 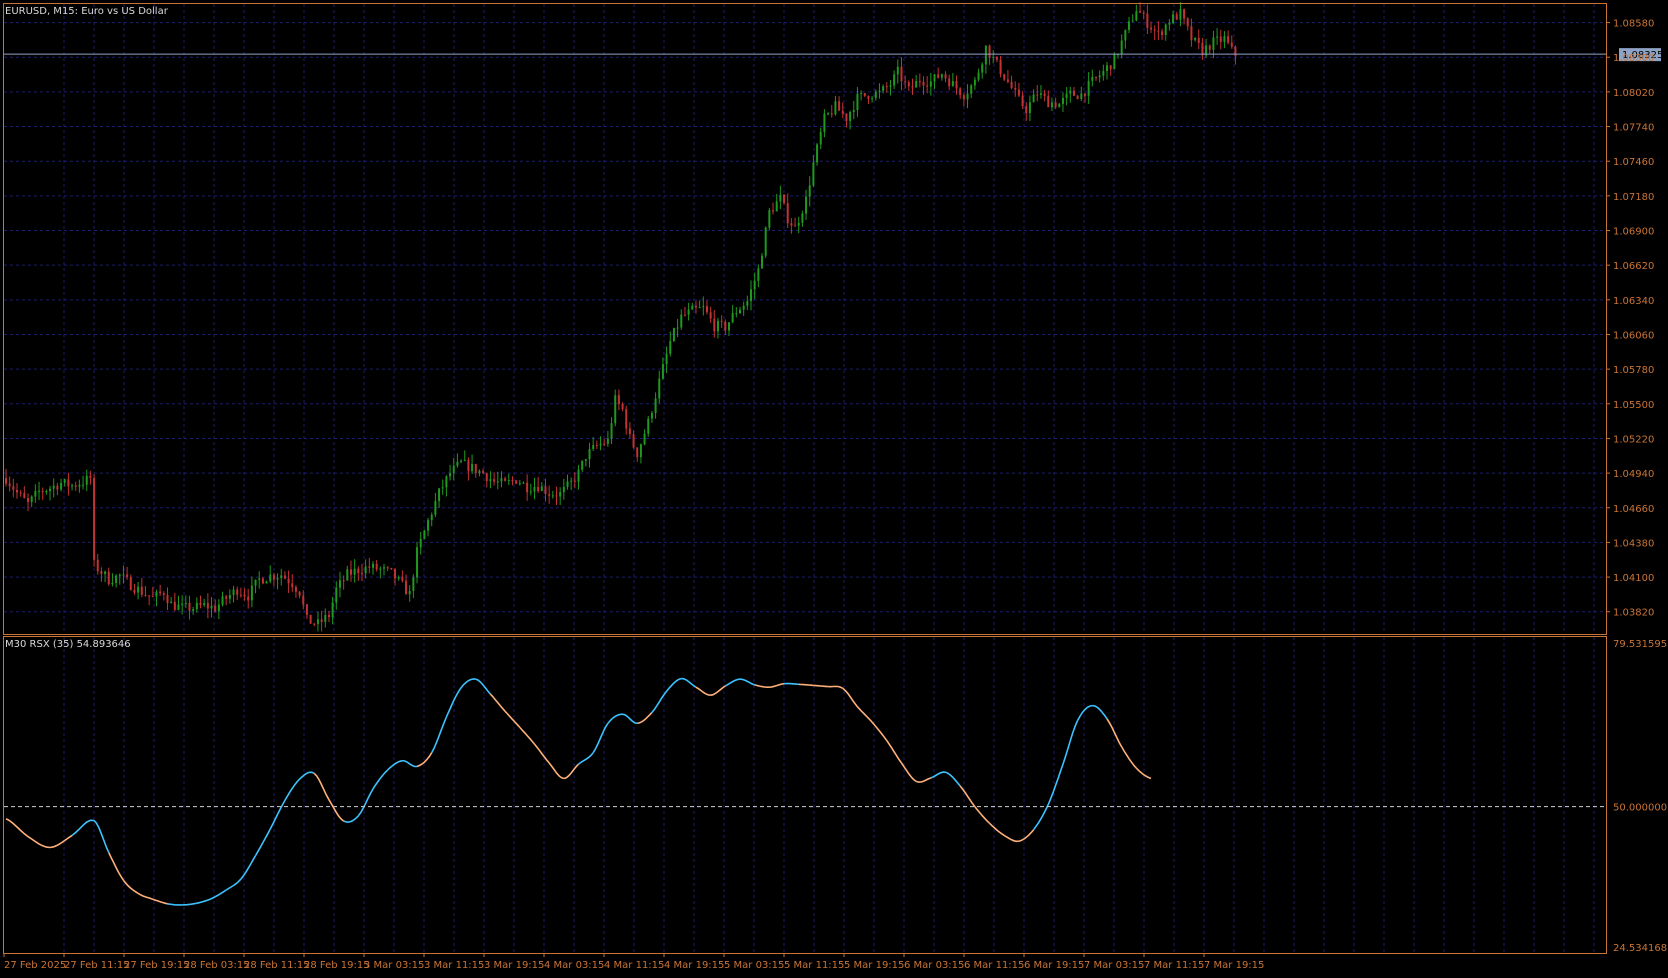 What do you see at coordinates (35, 965) in the screenshot?
I see `time-tick-label: 27 Feb 2025` at bounding box center [35, 965].